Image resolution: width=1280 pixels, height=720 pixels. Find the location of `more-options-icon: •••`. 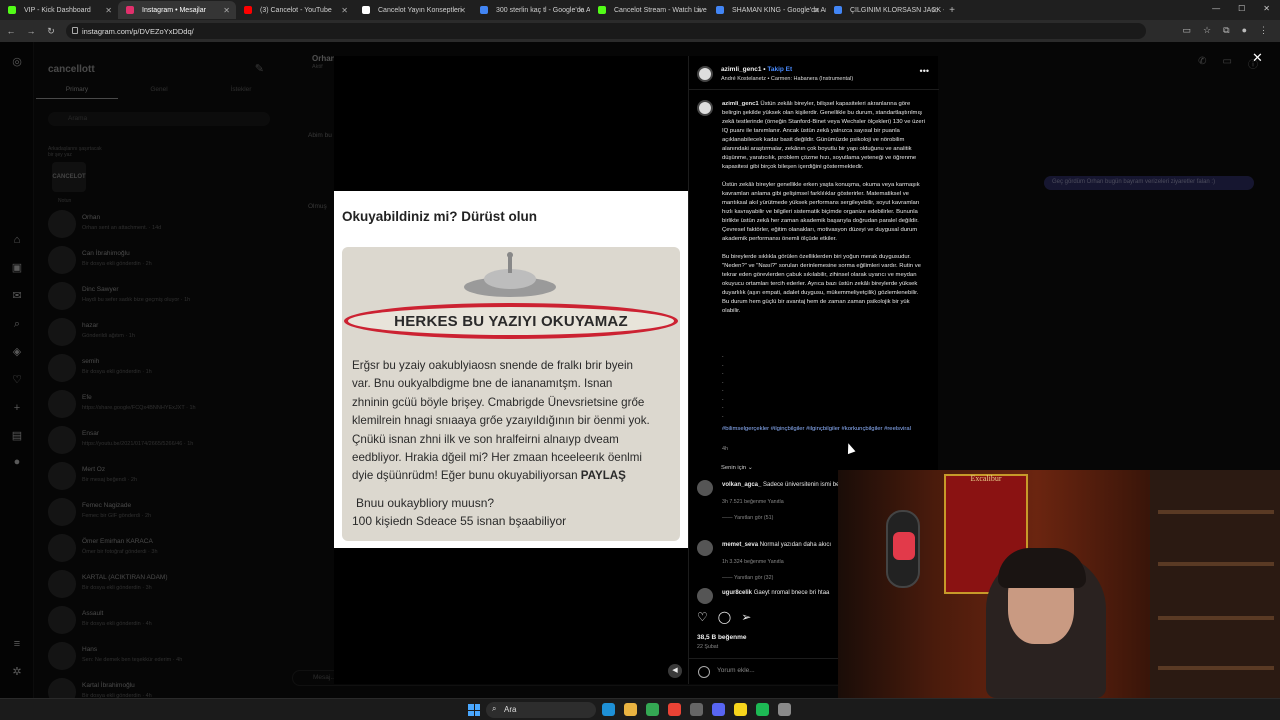

more-options-icon: ••• is located at coordinates (924, 71).